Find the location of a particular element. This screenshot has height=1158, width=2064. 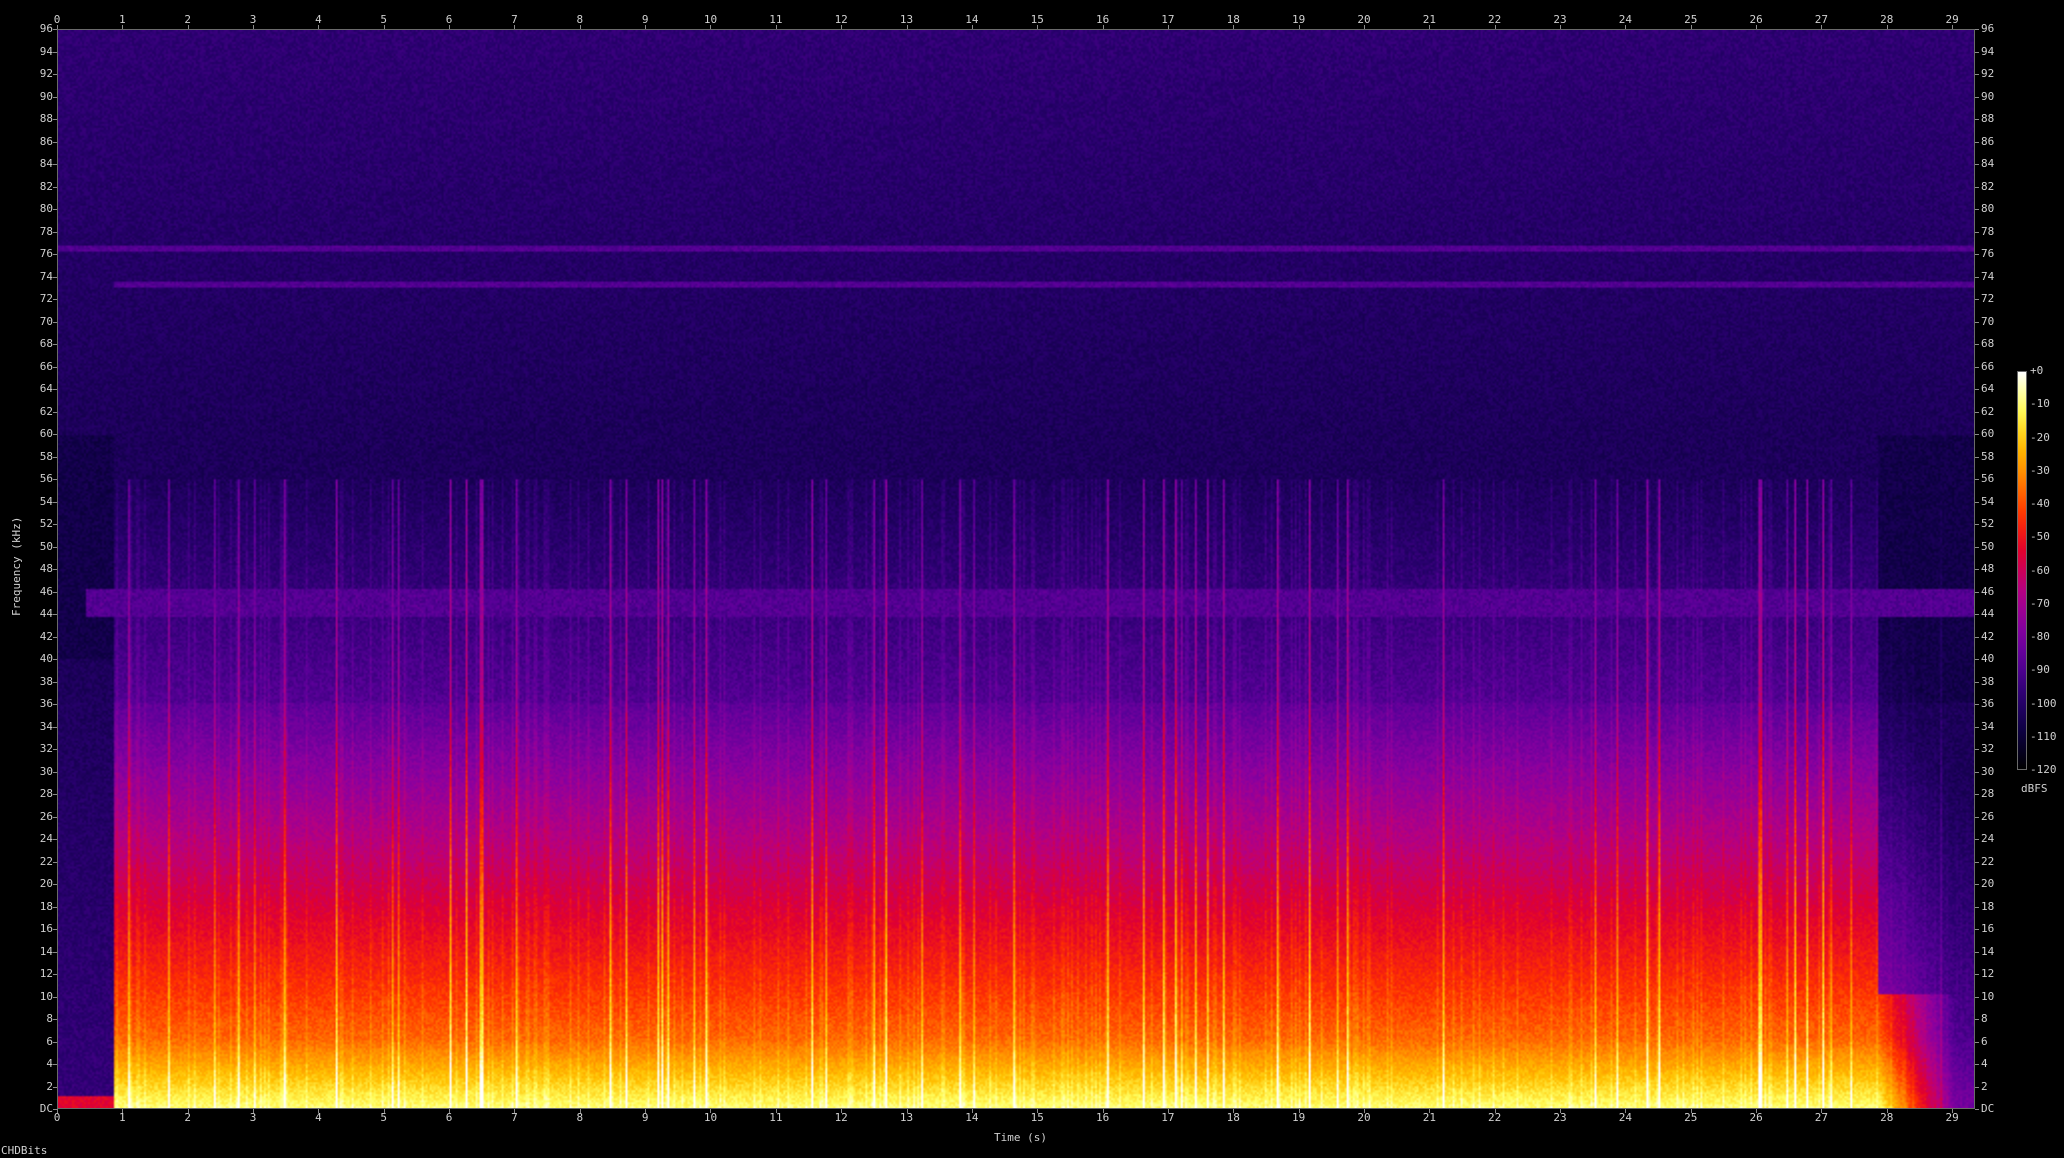

y-tick-label-left: 12 is located at coordinates (46, 973).